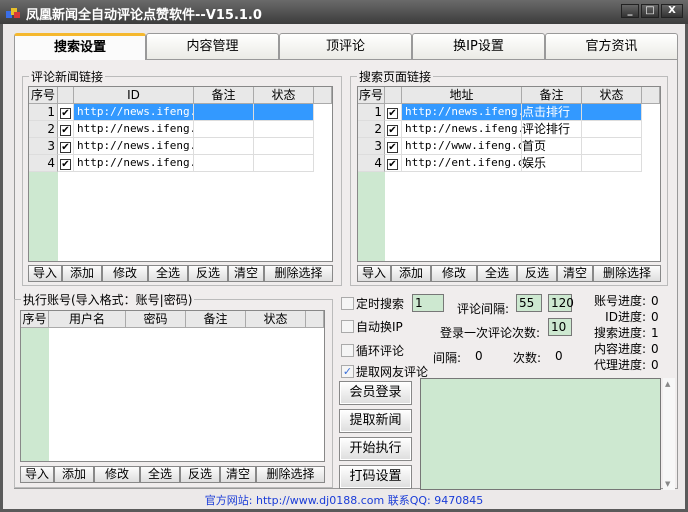  Describe the element at coordinates (611, 46) in the screenshot. I see `tab-official-news: 官方资讯` at that location.